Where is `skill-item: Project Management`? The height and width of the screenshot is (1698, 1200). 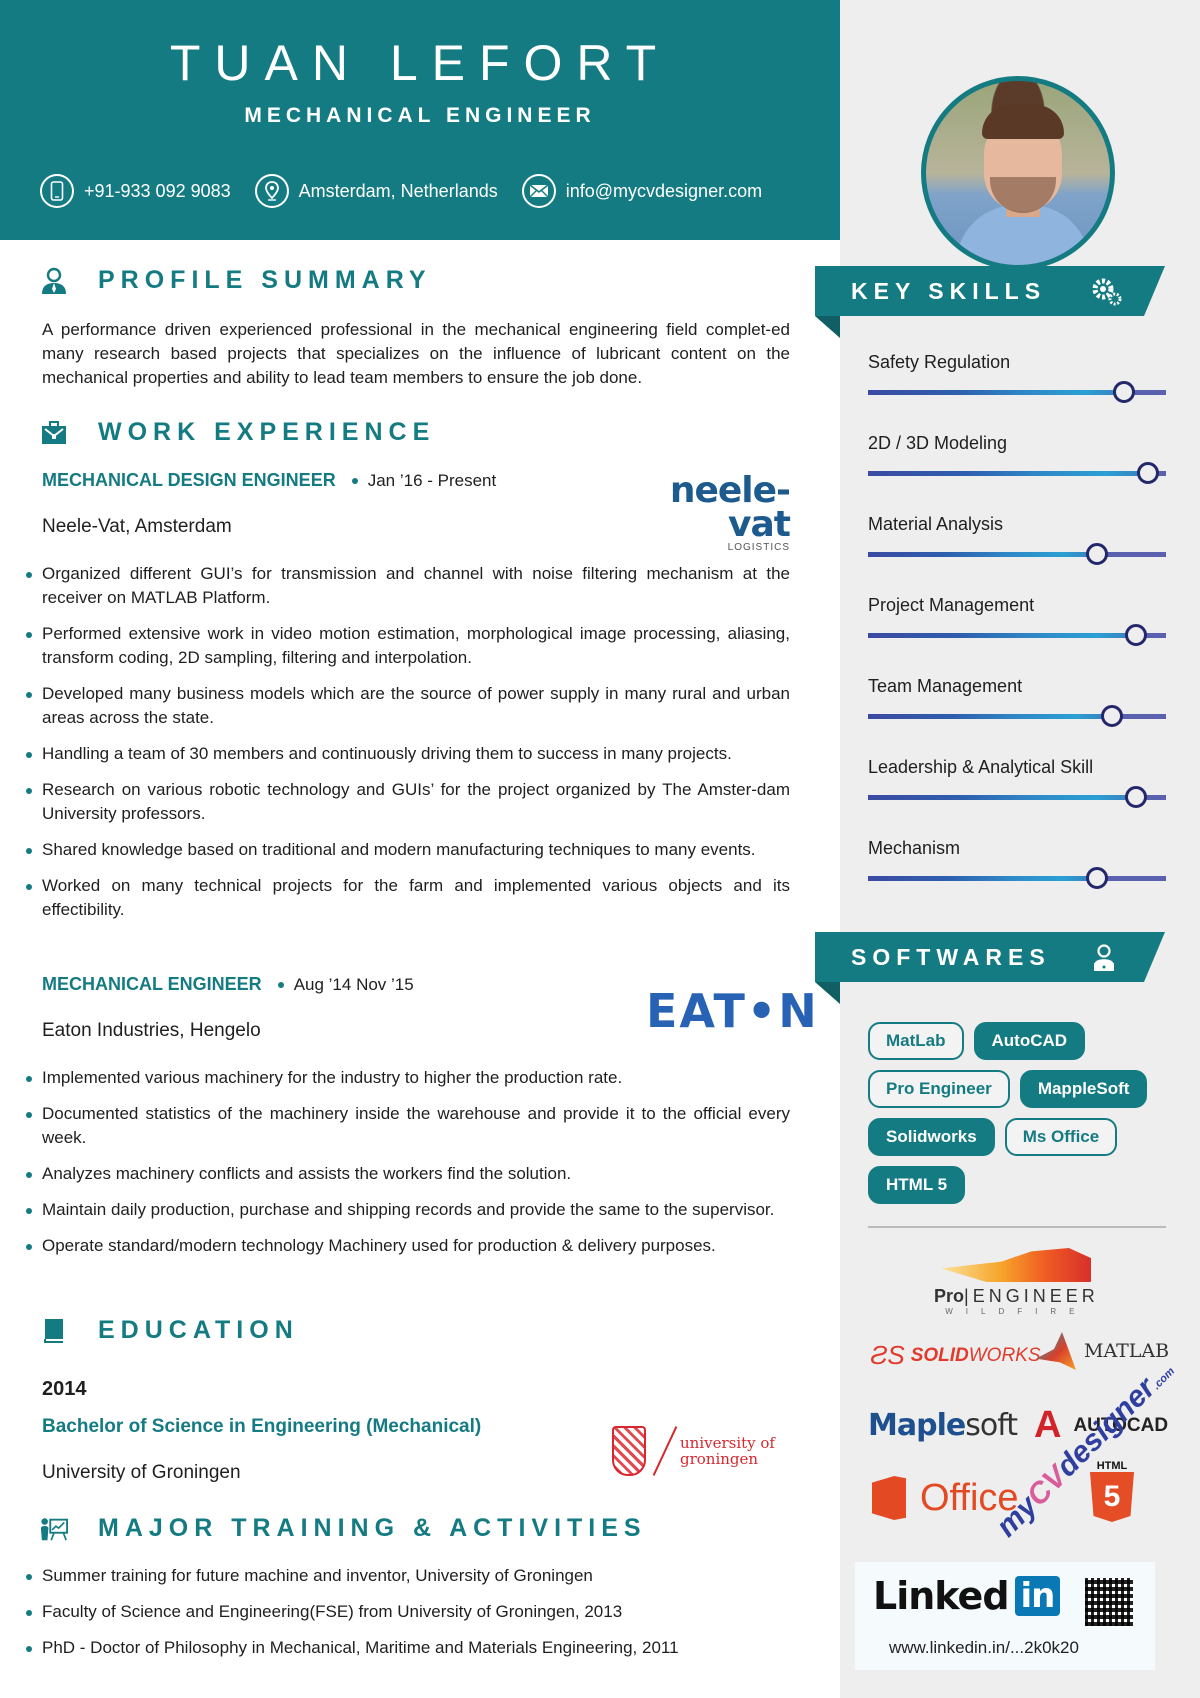
skill-item: Project Management is located at coordinates (1018, 620).